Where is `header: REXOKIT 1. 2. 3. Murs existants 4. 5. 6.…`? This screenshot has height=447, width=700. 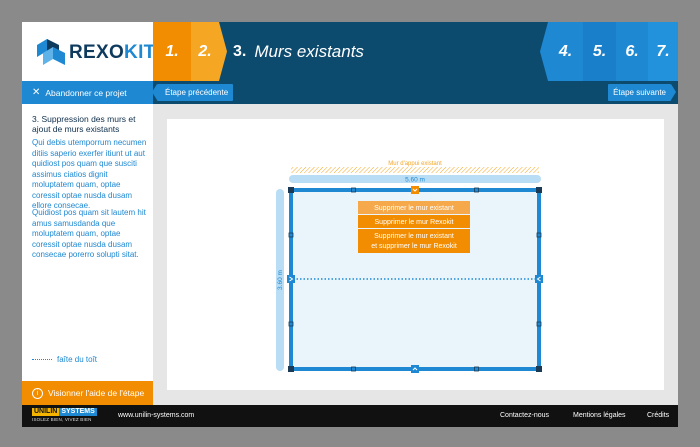 header: REXOKIT 1. 2. 3. Murs existants 4. 5. 6.… is located at coordinates (350, 51).